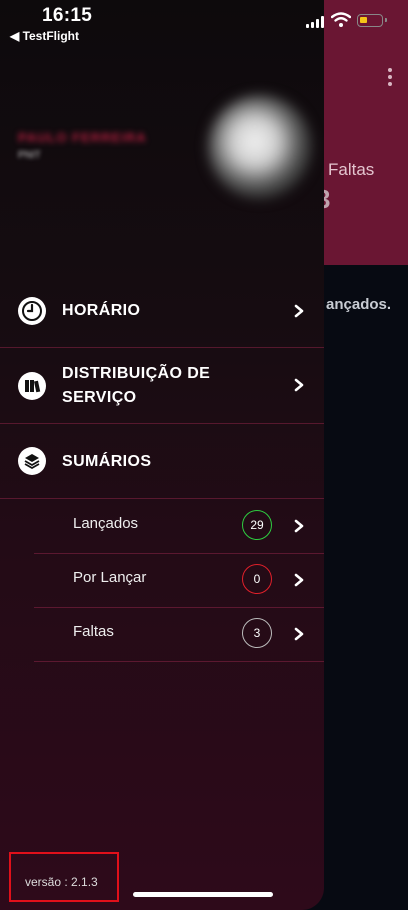  I want to click on status-time: 16:15, so click(67, 15).